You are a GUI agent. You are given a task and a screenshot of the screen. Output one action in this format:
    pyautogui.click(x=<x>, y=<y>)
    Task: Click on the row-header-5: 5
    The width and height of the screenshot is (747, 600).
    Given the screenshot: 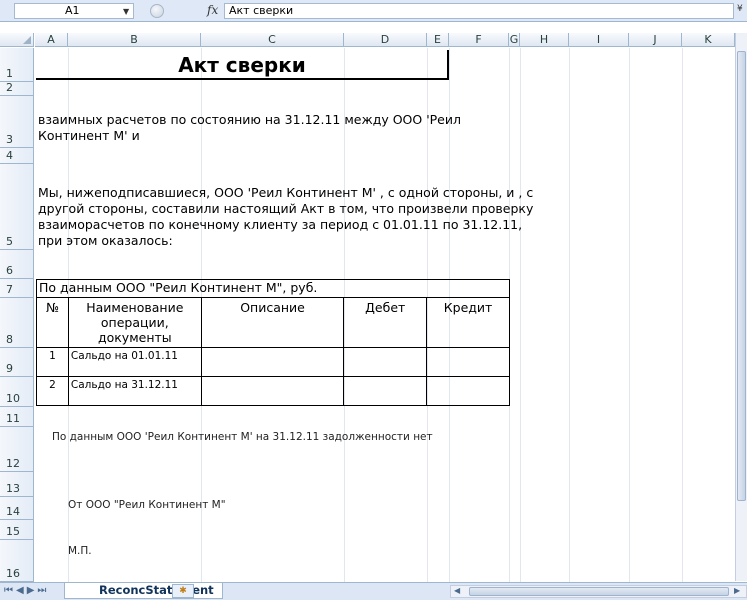 What is the action you would take?
    pyautogui.click(x=17, y=207)
    